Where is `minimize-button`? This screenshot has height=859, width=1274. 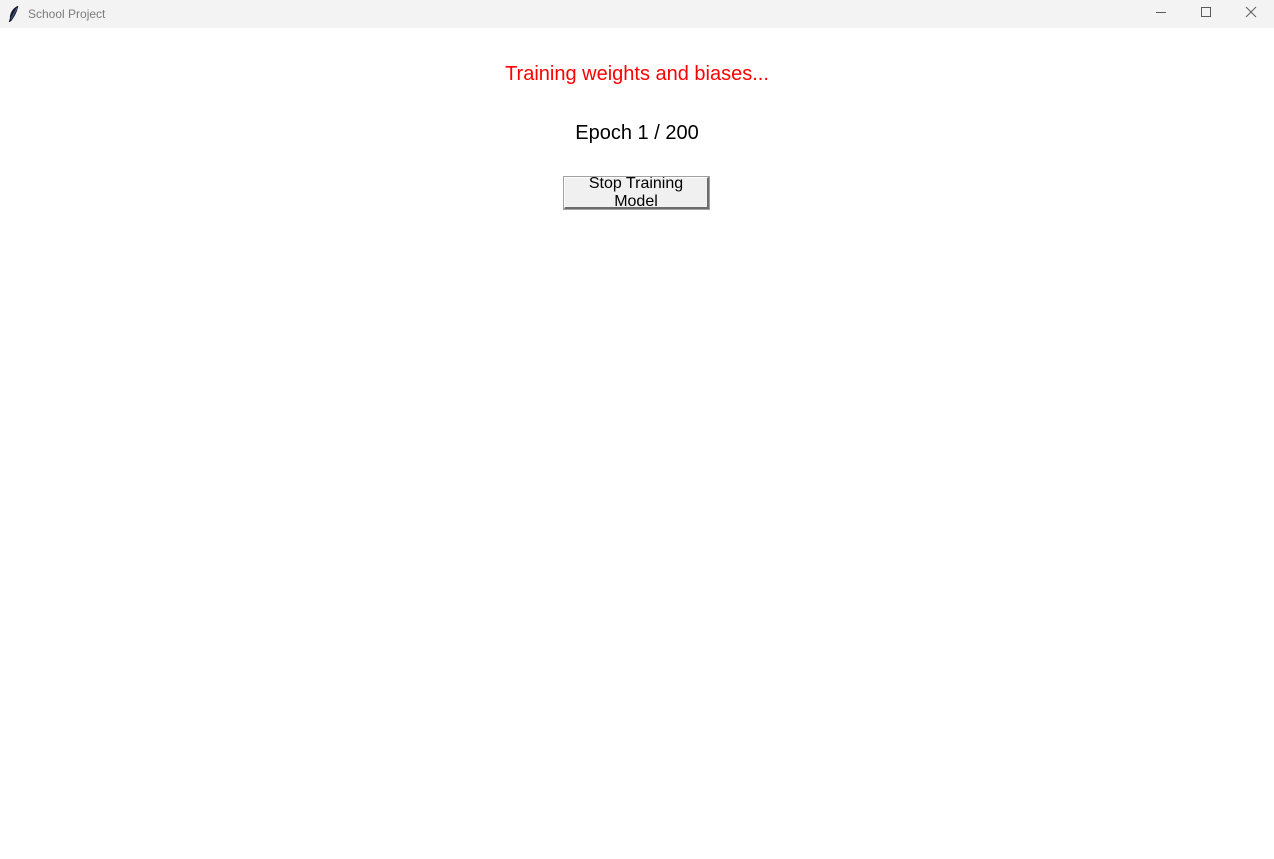
minimize-button is located at coordinates (1161, 14).